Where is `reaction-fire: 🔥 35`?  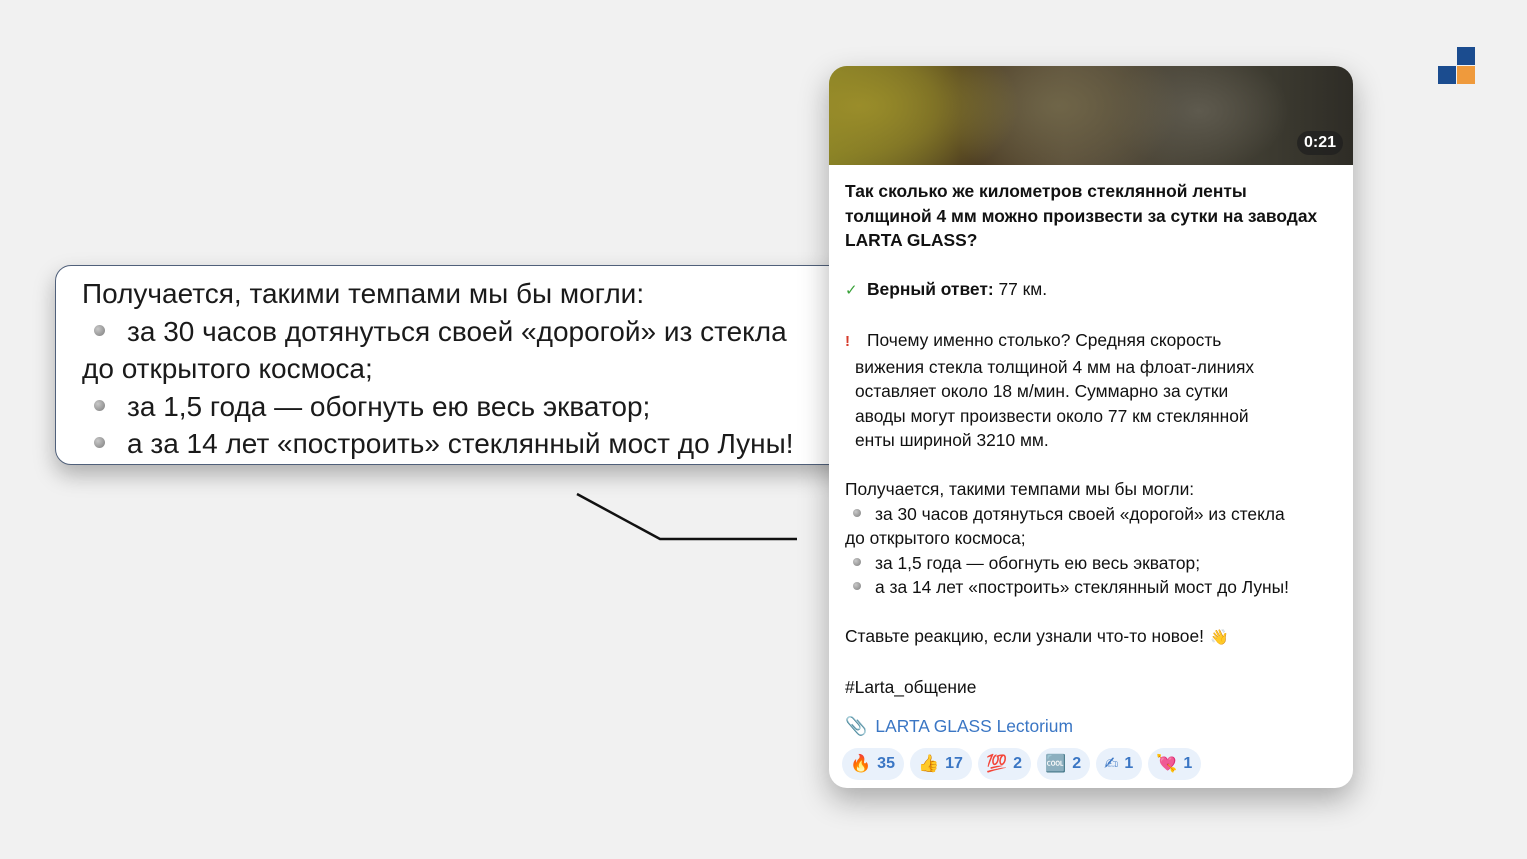
reaction-fire: 🔥 35 is located at coordinates (873, 764).